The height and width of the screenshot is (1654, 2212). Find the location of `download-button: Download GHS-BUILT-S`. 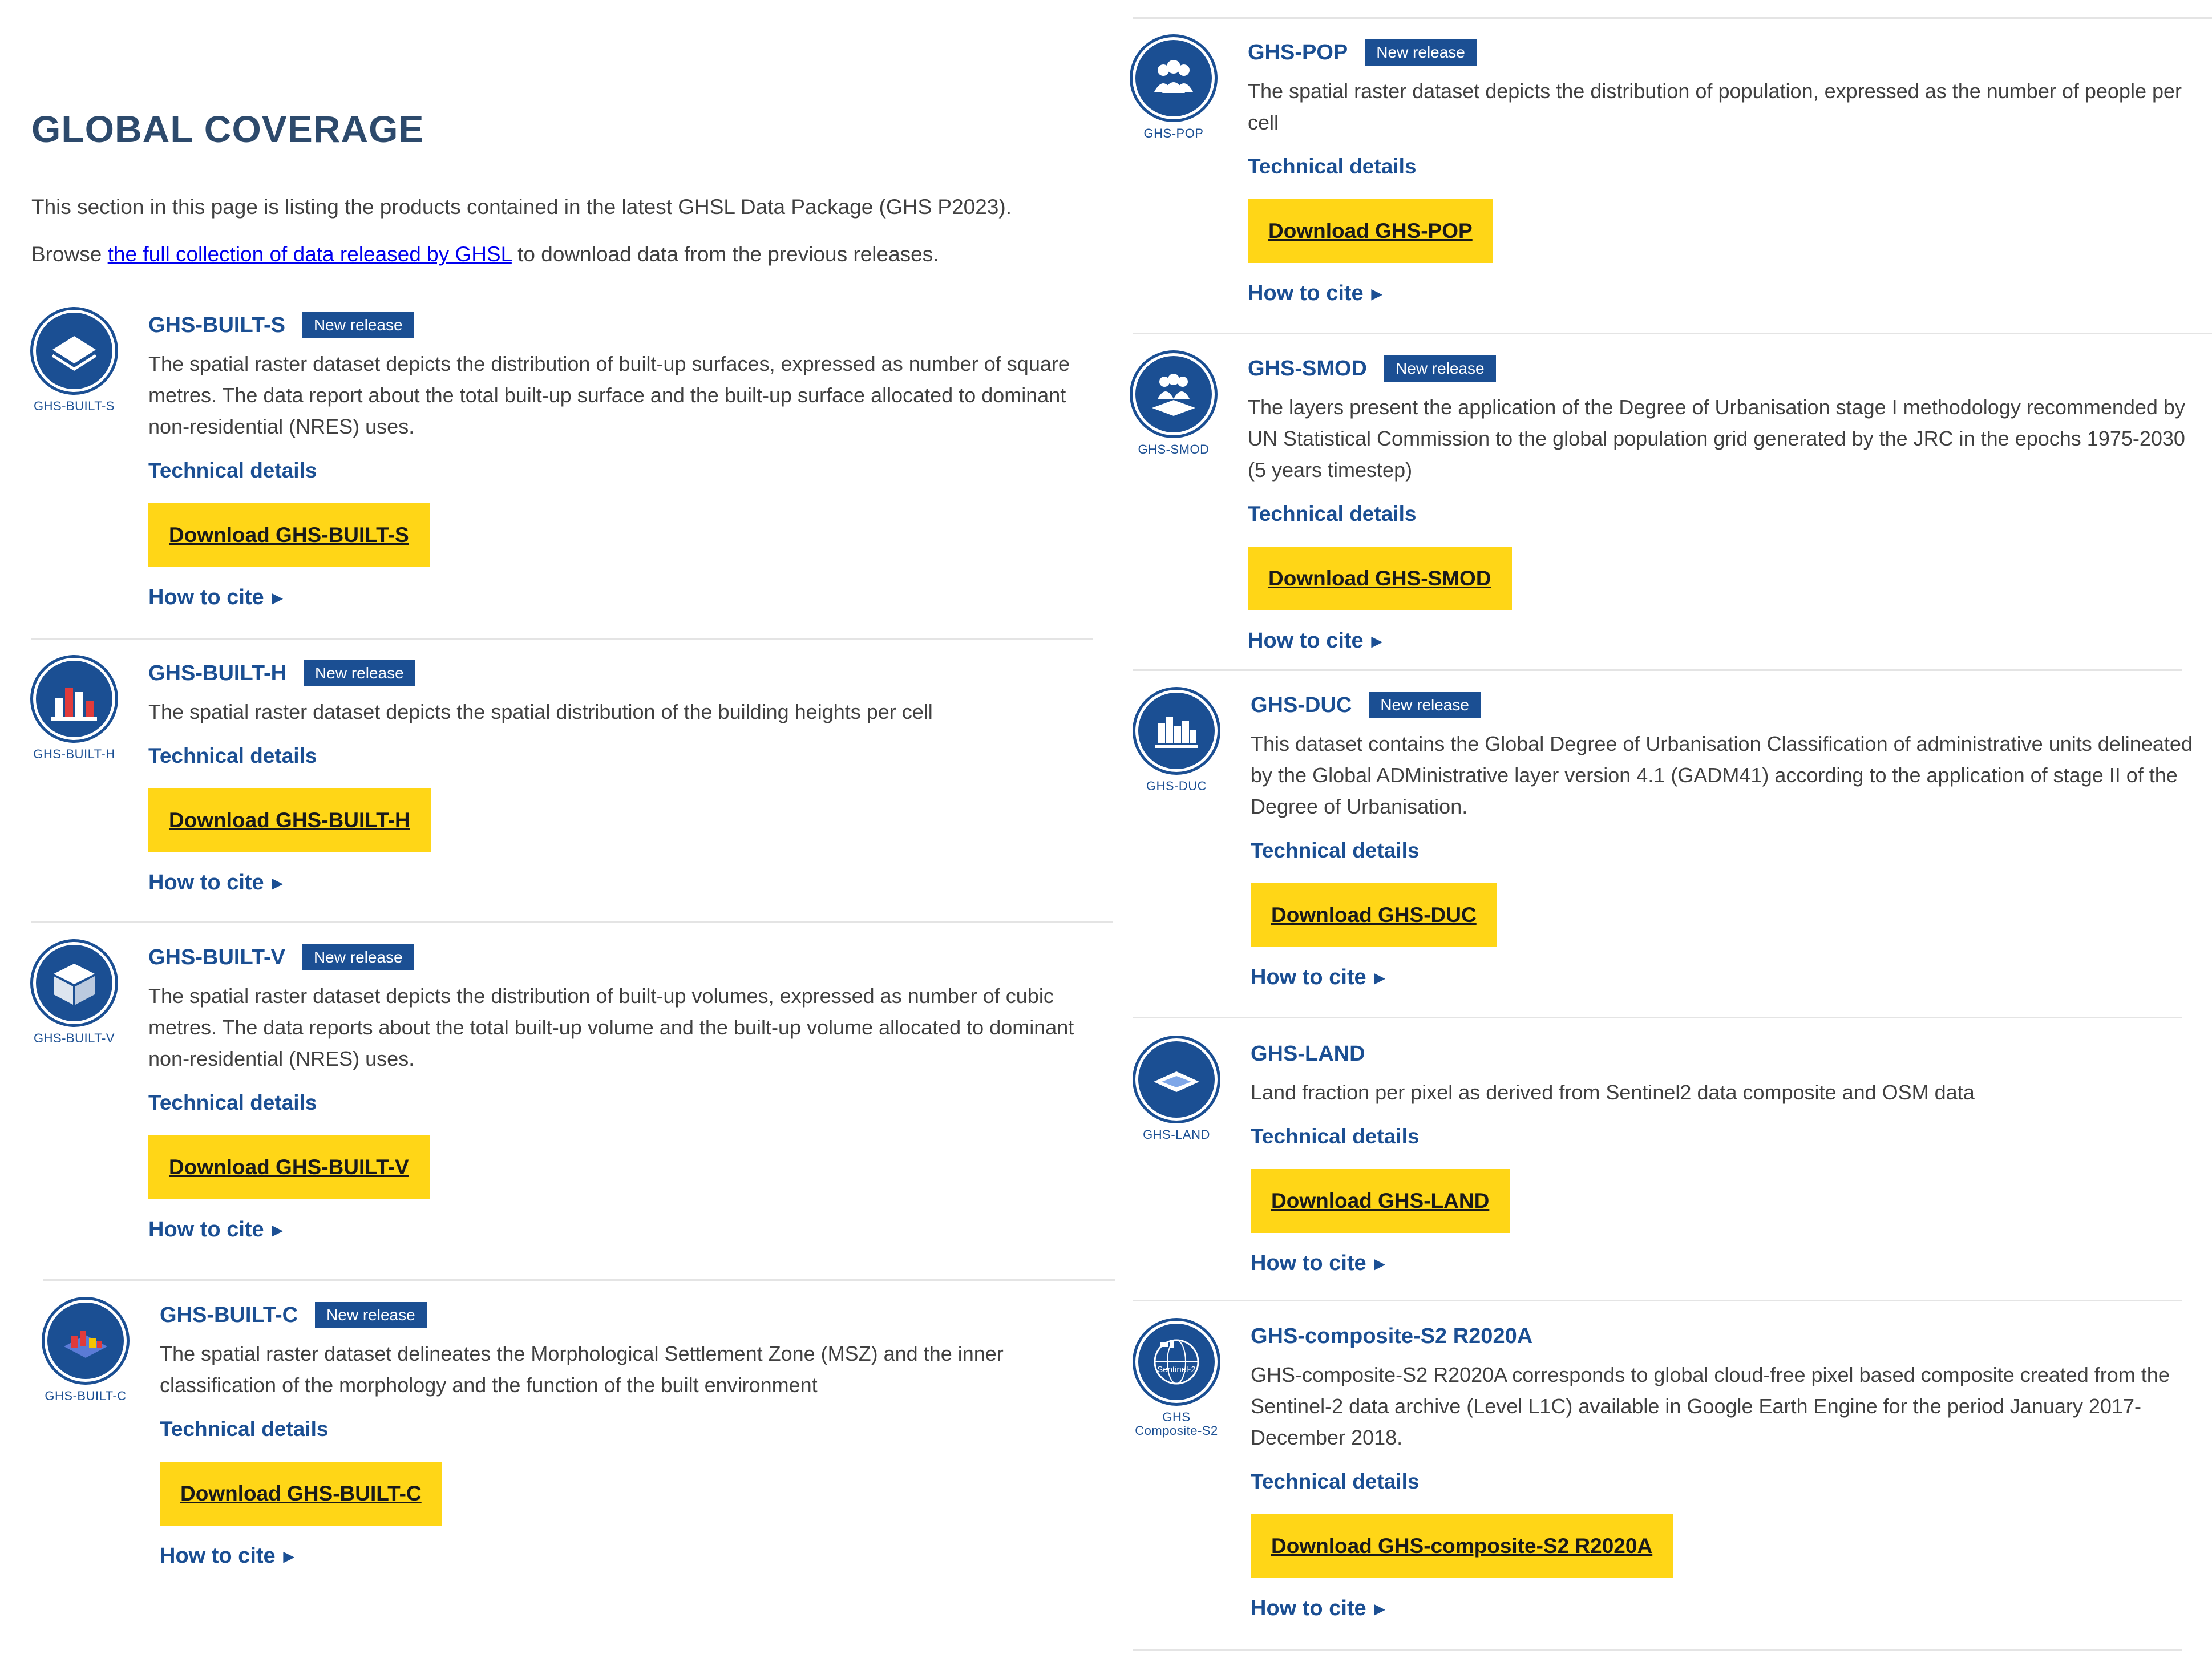

download-button: Download GHS-BUILT-S is located at coordinates (289, 535).